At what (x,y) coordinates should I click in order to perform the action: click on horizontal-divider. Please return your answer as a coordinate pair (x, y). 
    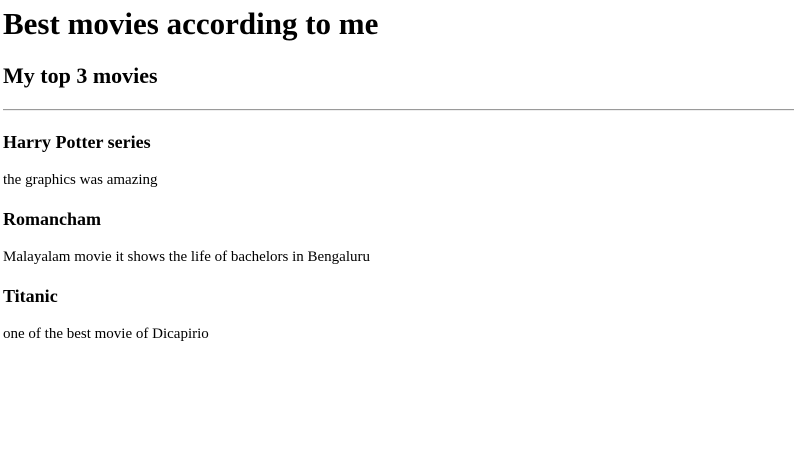
    Looking at the image, I should click on (398, 110).